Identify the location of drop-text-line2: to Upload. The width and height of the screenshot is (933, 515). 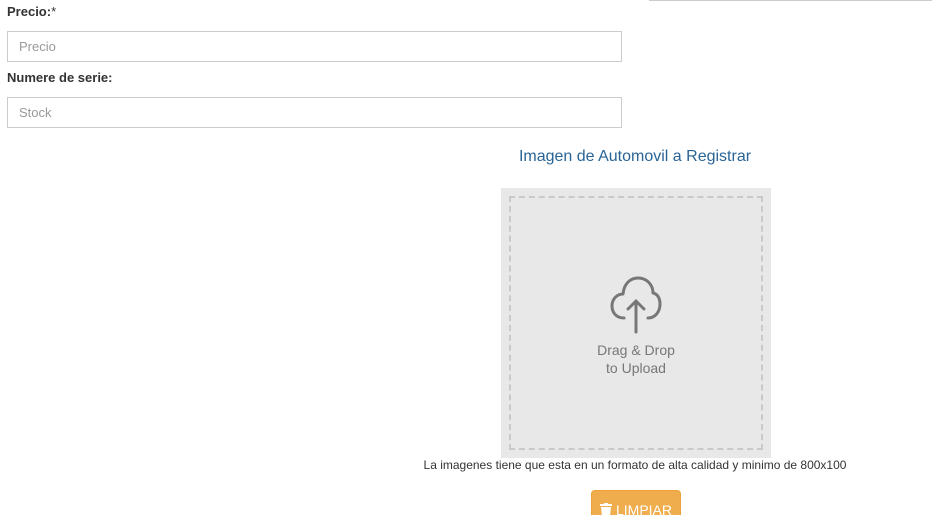
(636, 368).